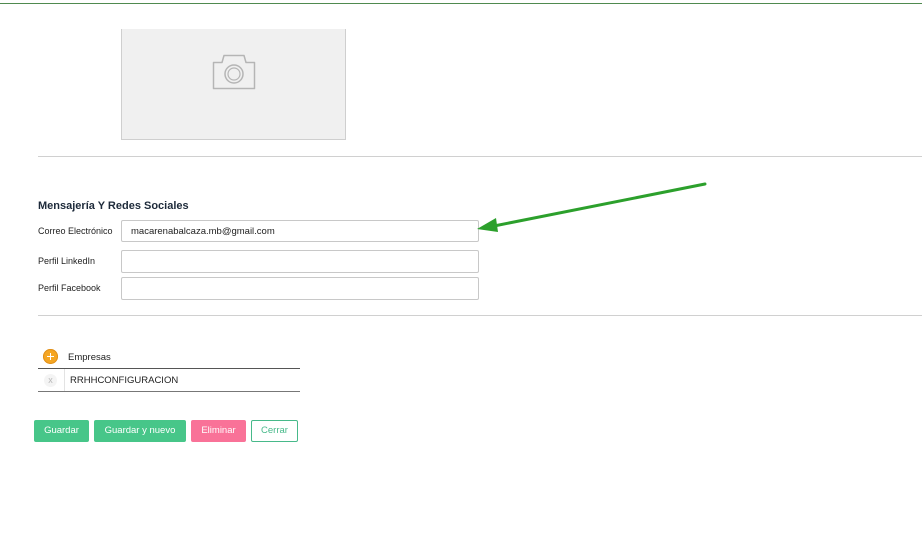 This screenshot has height=534, width=922. What do you see at coordinates (89, 357) in the screenshot?
I see `companies-header: Empresas` at bounding box center [89, 357].